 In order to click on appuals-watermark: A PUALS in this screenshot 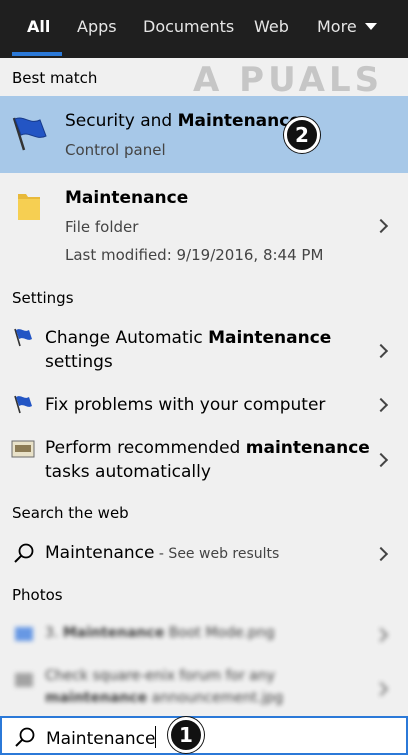, I will do `click(288, 80)`.